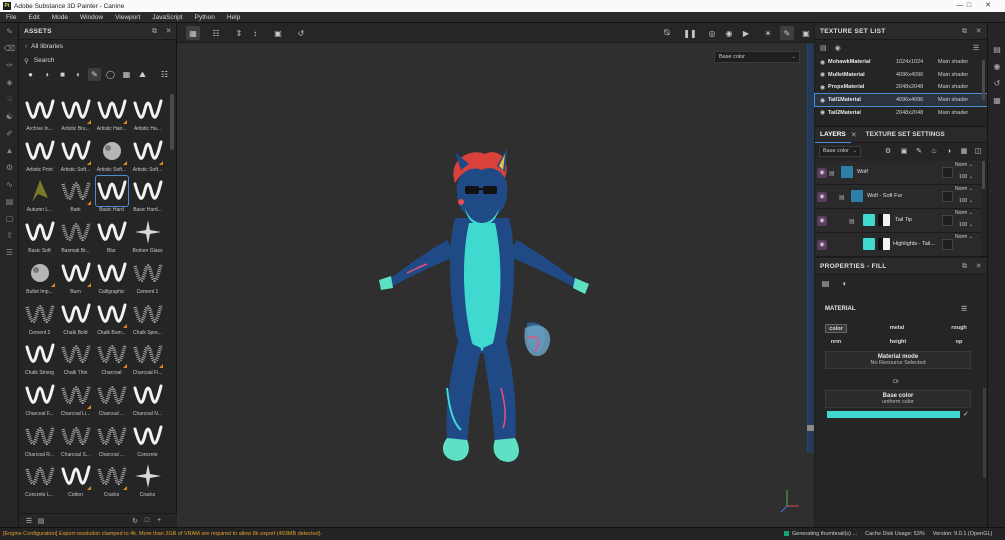 This screenshot has height=540, width=1005. I want to click on projection-tool-icon: ✑, so click(9, 65).